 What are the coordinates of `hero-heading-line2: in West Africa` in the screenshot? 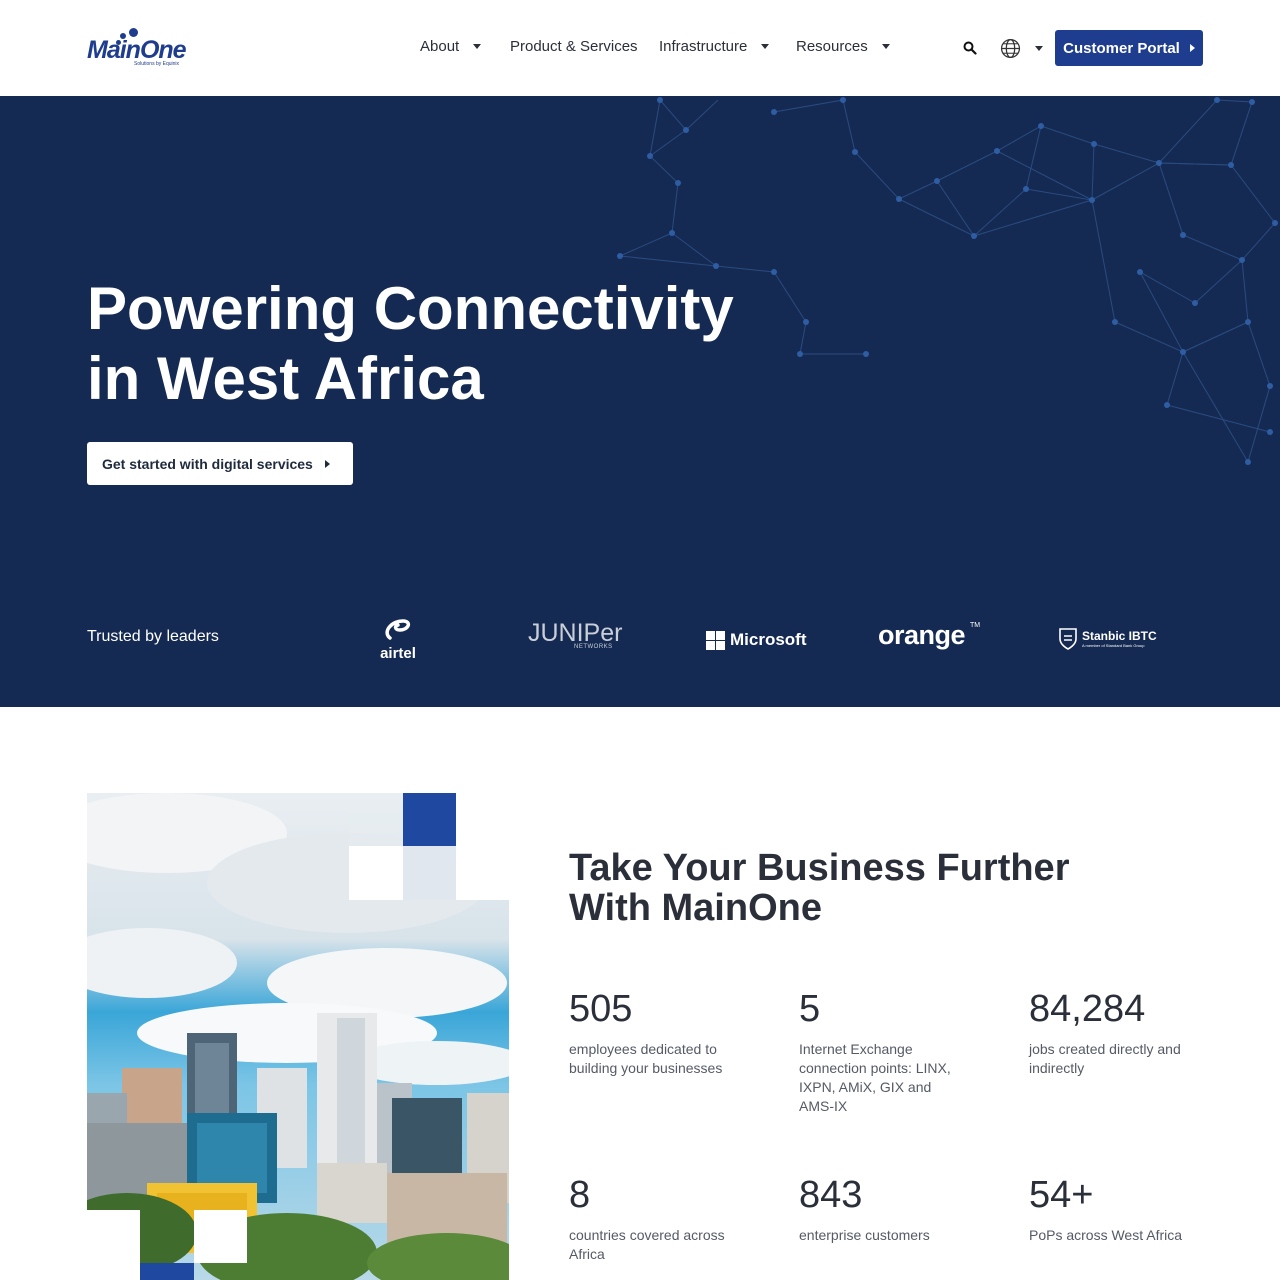 It's located at (285, 378).